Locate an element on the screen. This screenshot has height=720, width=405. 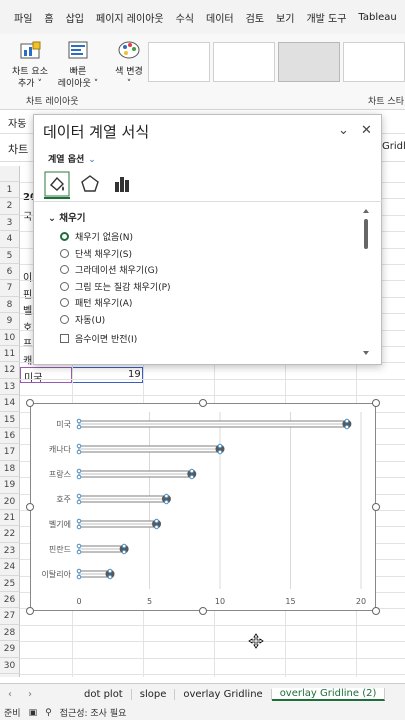
resize-handle-br is located at coordinates (376, 611).